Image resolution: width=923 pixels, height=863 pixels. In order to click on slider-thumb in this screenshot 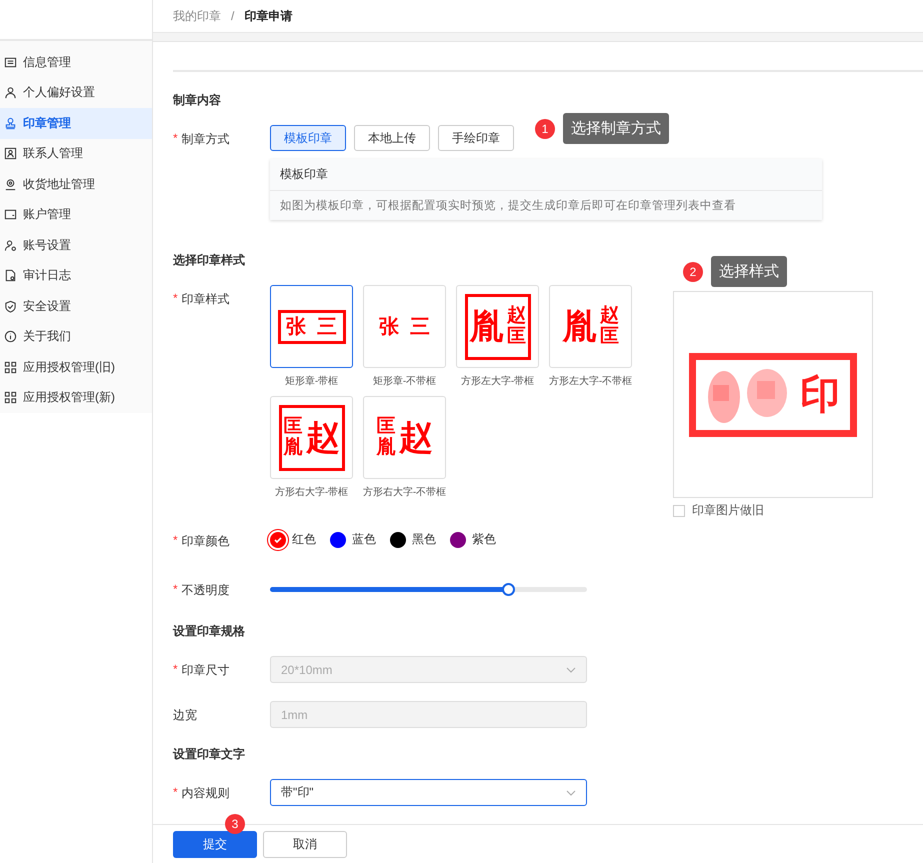, I will do `click(508, 589)`.